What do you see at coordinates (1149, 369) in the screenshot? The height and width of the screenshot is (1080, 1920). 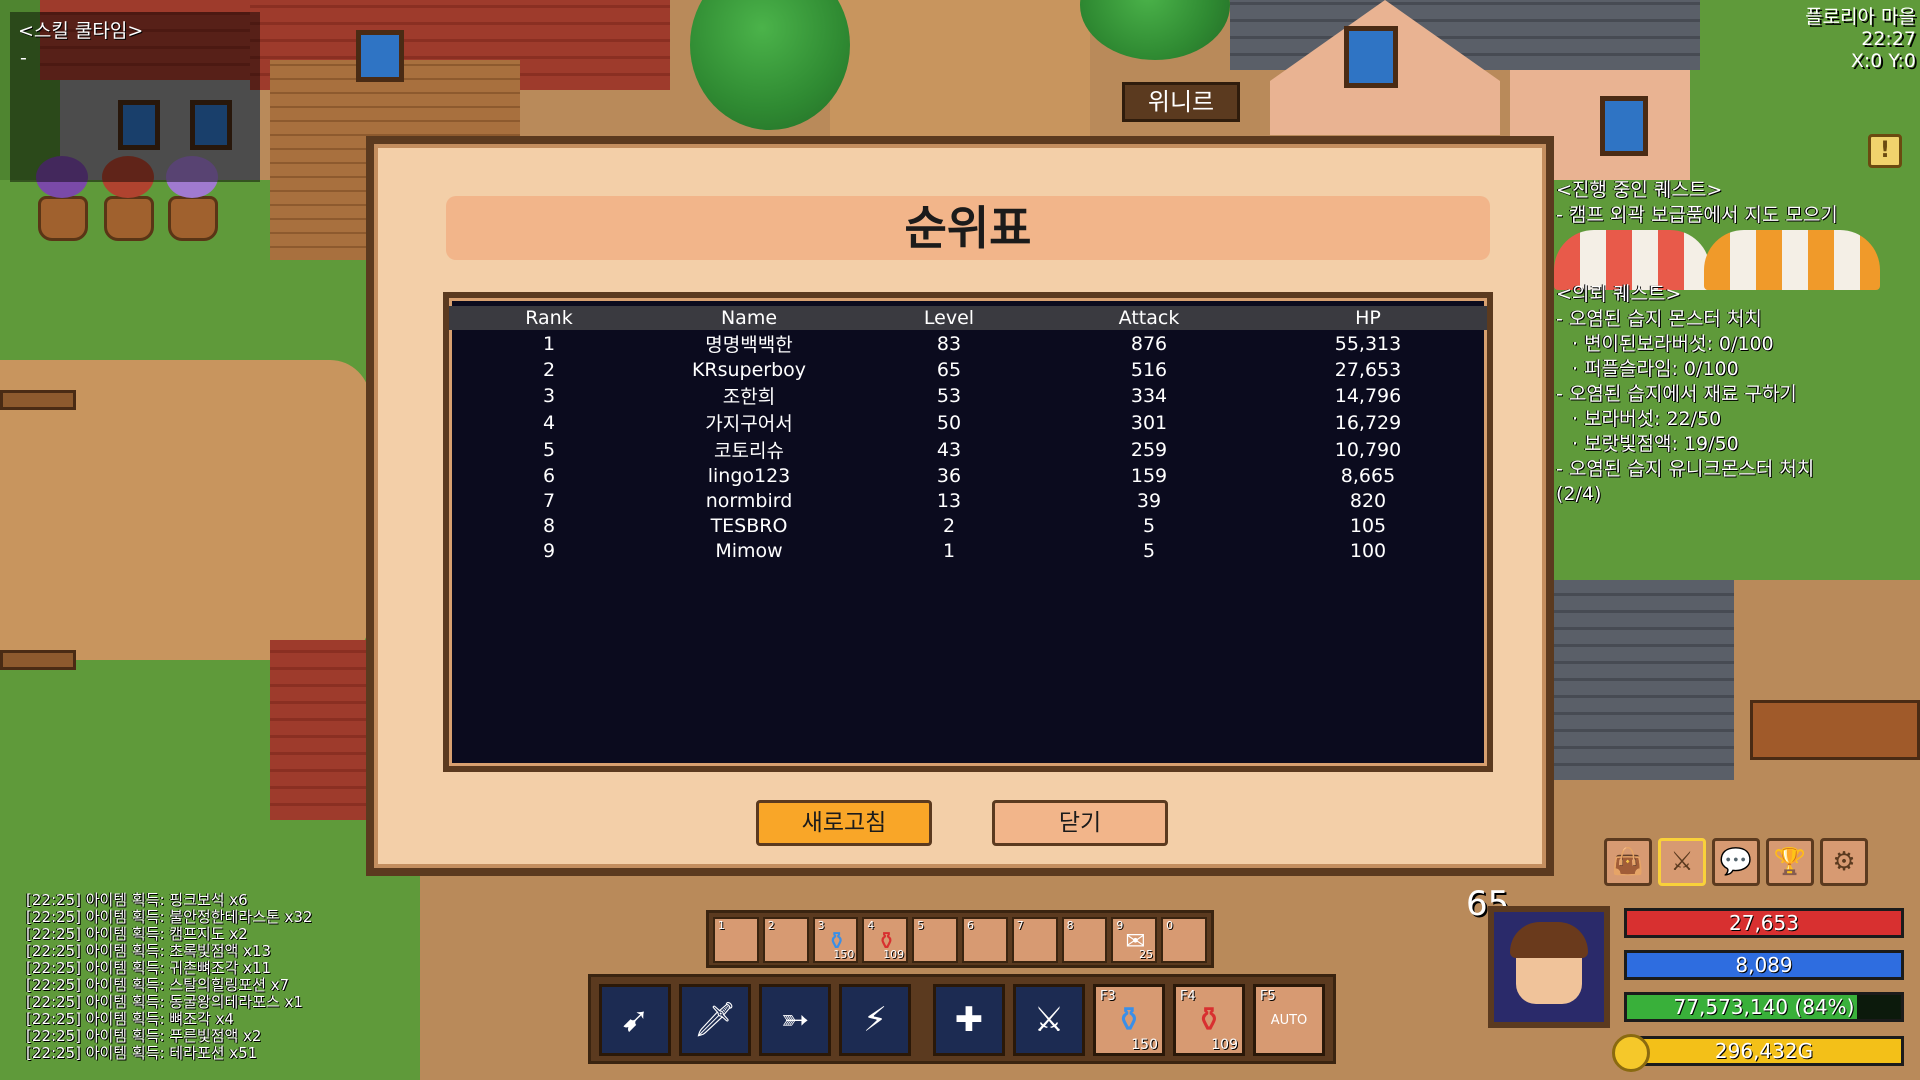 I see `cell-attack: 516` at bounding box center [1149, 369].